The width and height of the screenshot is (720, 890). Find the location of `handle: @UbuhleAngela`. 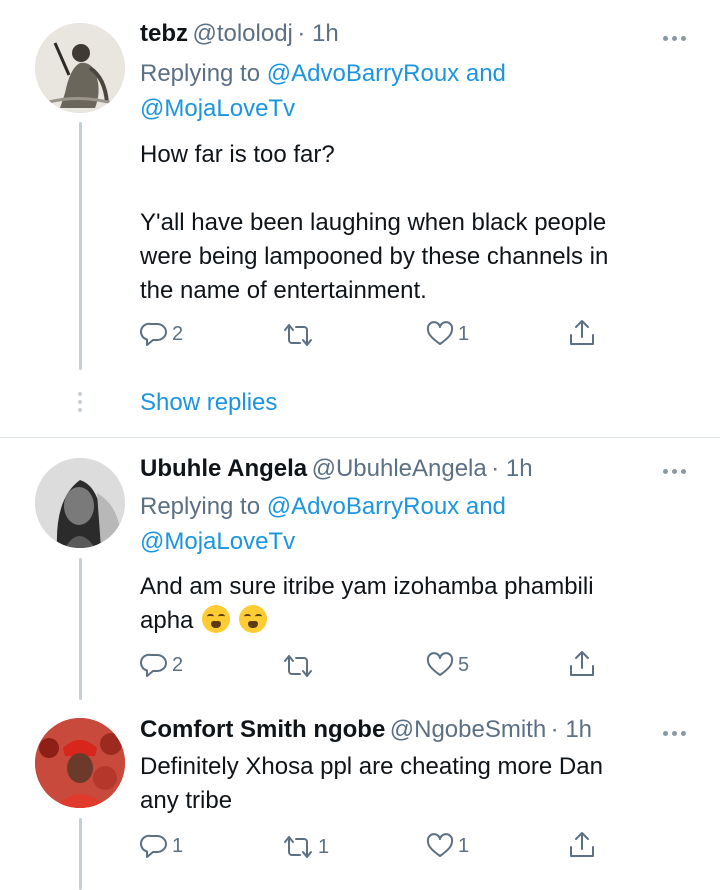

handle: @UbuhleAngela is located at coordinates (399, 468).